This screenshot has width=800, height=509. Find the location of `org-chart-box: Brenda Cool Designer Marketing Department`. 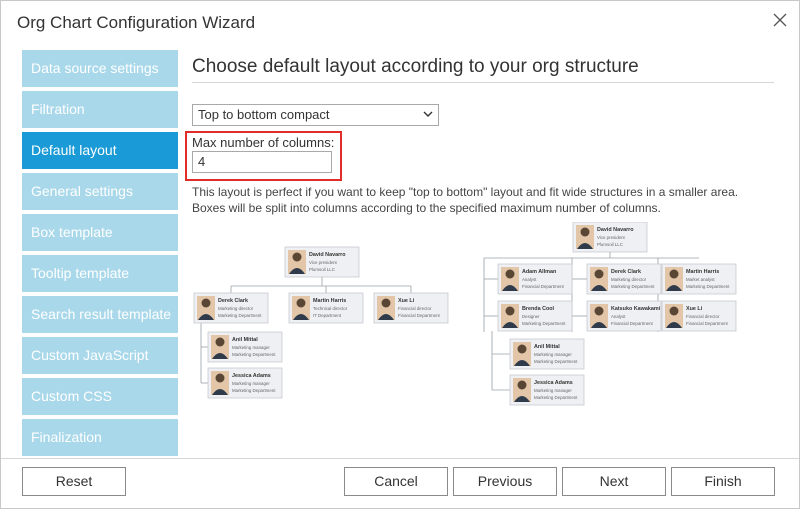

org-chart-box: Brenda Cool Designer Marketing Department is located at coordinates (535, 316).